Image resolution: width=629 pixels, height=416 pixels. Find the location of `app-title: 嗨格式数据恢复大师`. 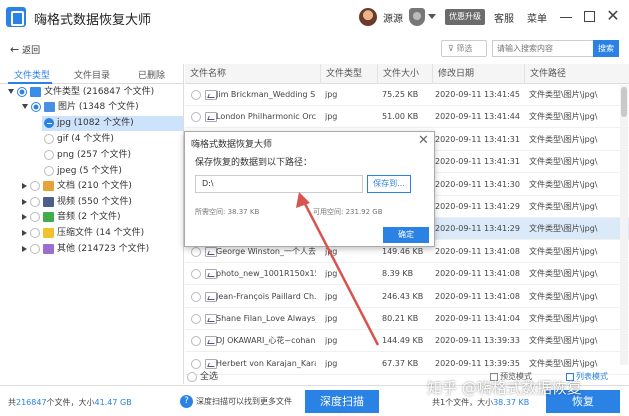

app-title: 嗨格式数据恢复大师 is located at coordinates (93, 20).